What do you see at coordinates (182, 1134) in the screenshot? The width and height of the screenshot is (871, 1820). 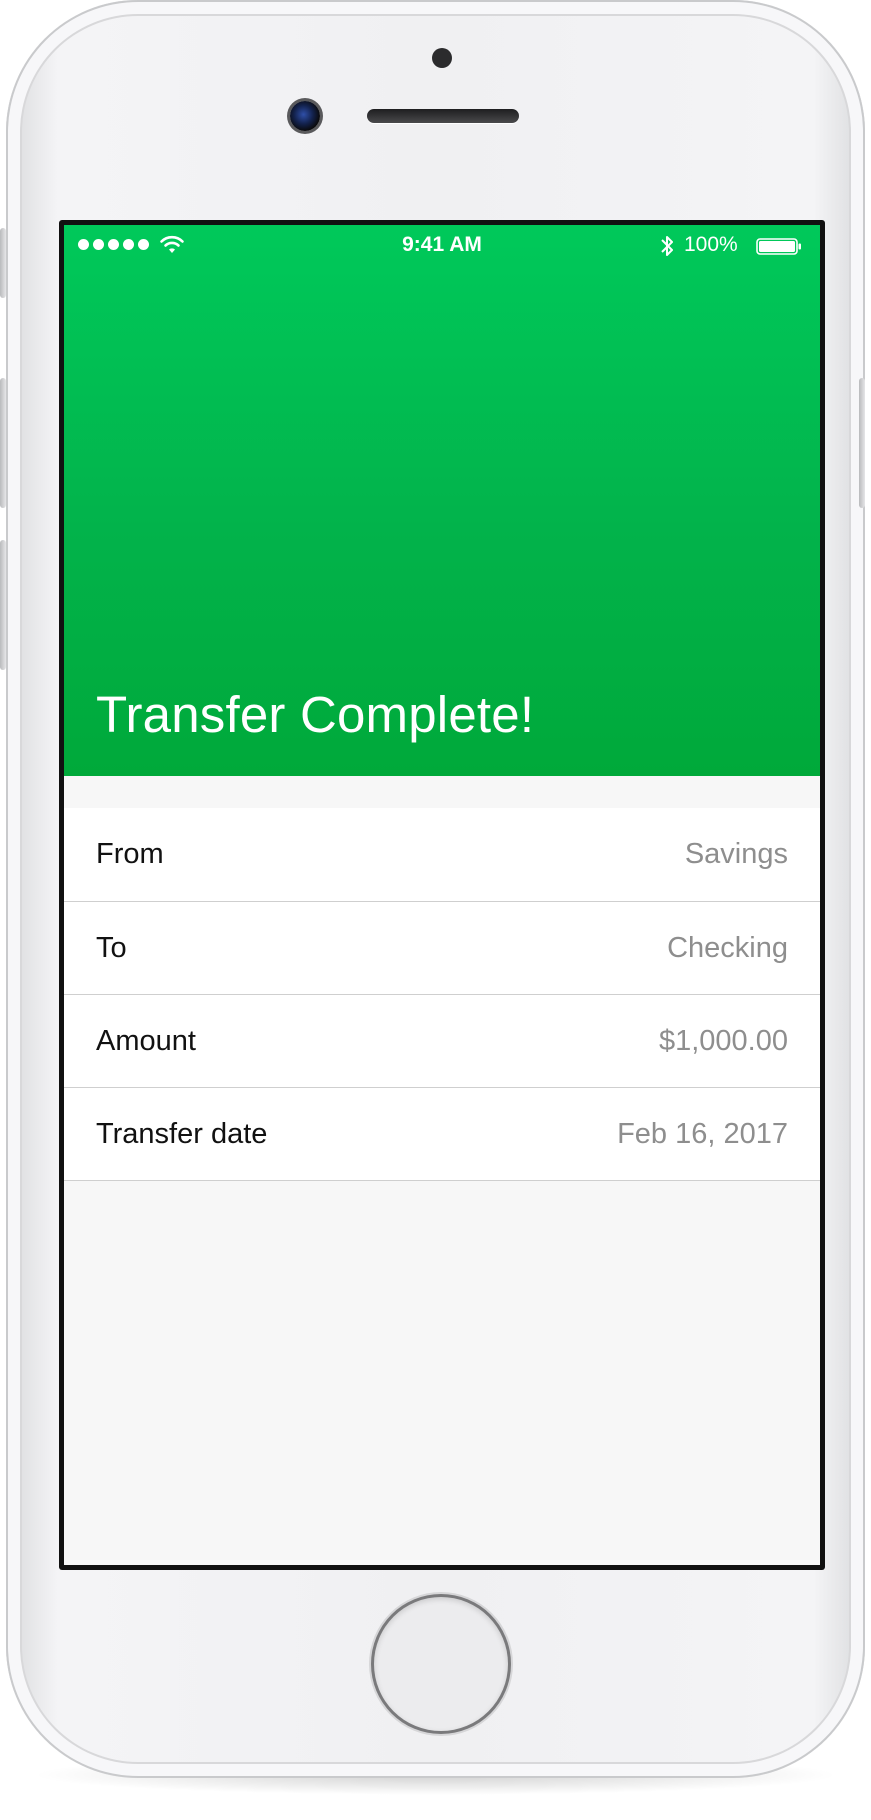 I see `detail-label: Transfer date` at bounding box center [182, 1134].